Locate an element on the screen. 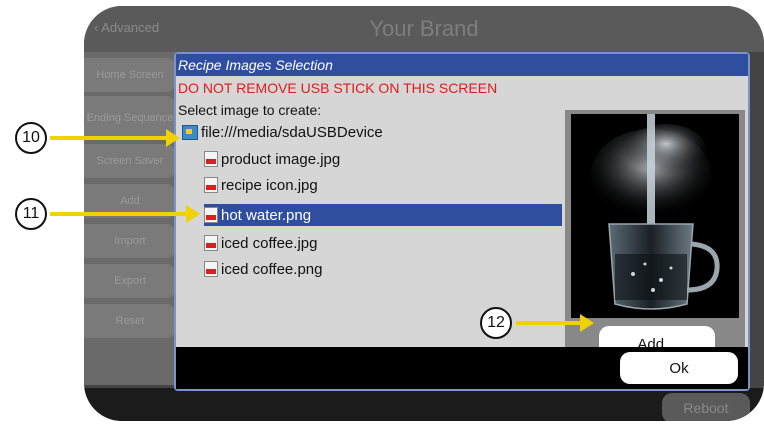  tree-root: file:///media/sdaUSBDevice is located at coordinates (282, 132).